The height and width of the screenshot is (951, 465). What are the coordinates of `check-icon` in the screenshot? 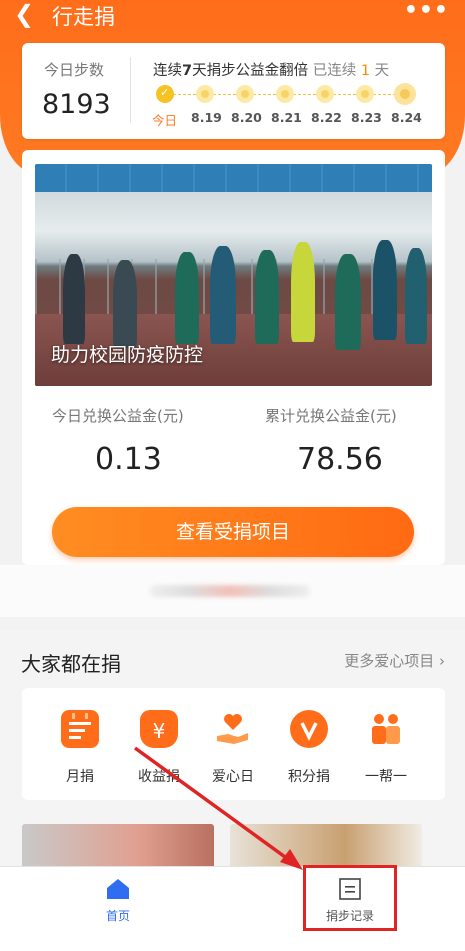 It's located at (165, 94).